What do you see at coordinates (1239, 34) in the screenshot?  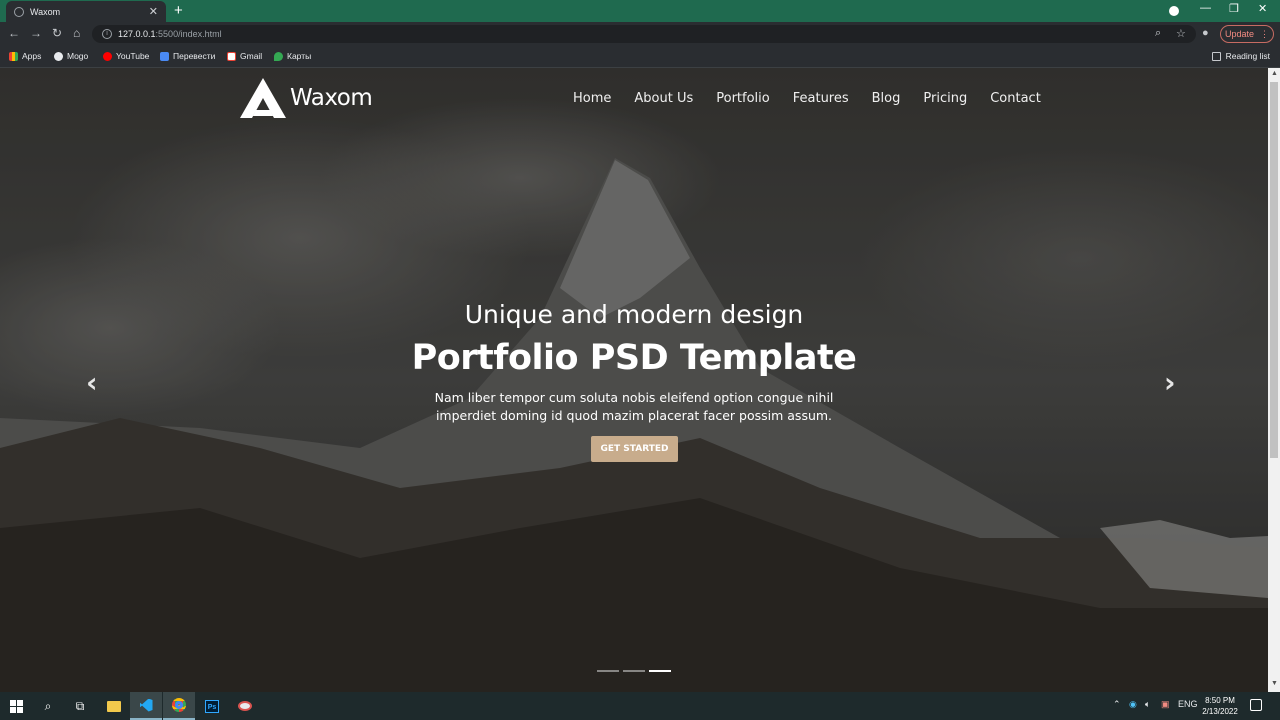 I see `update-label: Update` at bounding box center [1239, 34].